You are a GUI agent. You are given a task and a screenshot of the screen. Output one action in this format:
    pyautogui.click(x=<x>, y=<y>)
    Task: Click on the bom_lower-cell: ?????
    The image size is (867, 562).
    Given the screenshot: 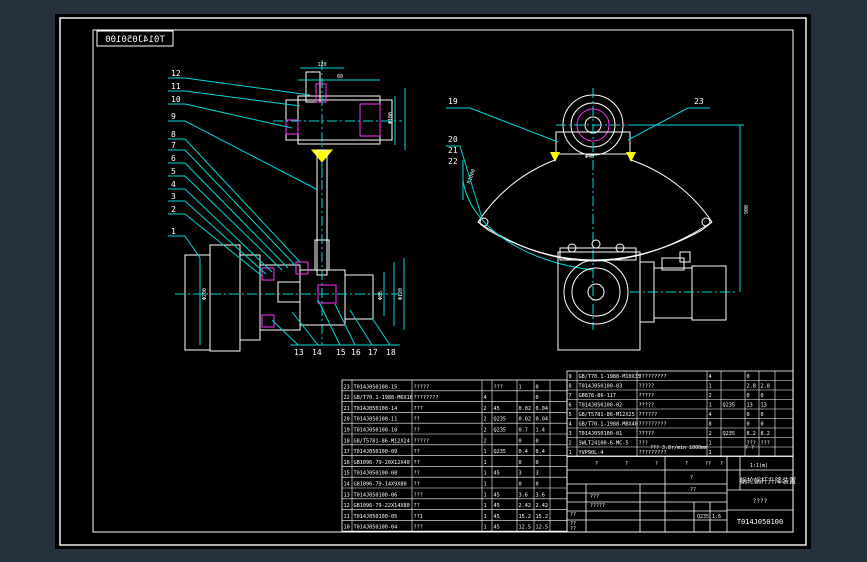 What is the action you would take?
    pyautogui.click(x=422, y=441)
    